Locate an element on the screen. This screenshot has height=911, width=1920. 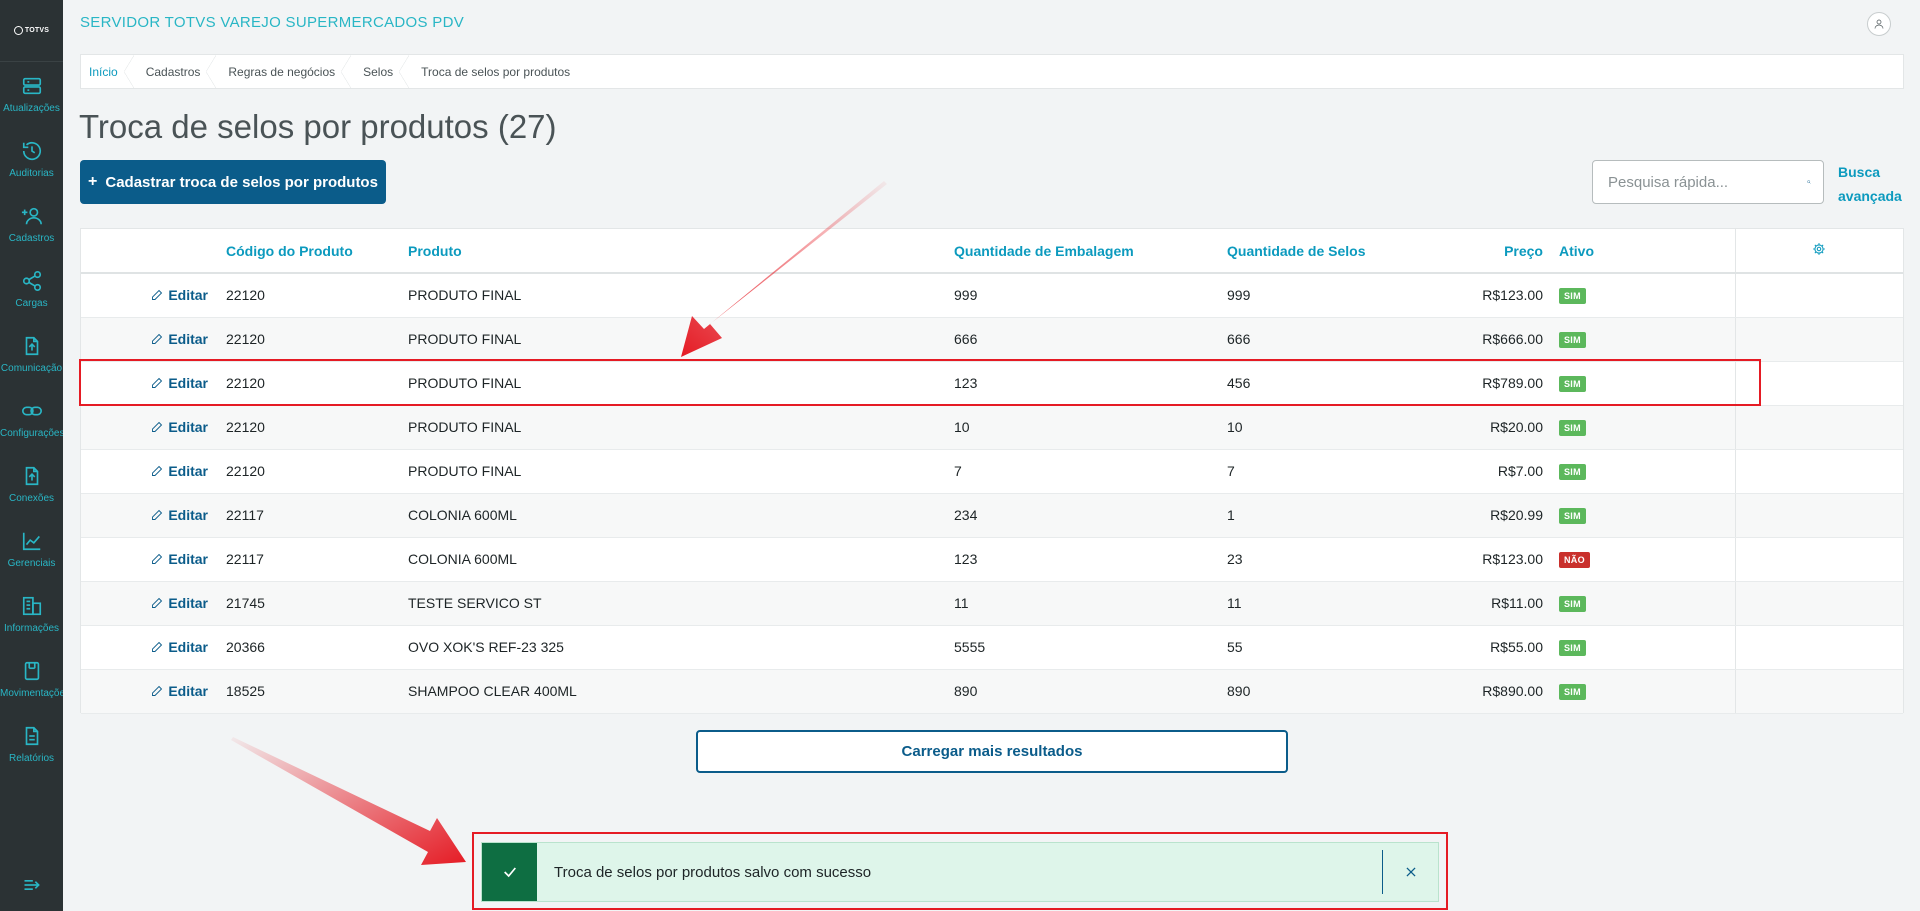
sidebar-item-informacoes: Informações is located at coordinates (31, 614).